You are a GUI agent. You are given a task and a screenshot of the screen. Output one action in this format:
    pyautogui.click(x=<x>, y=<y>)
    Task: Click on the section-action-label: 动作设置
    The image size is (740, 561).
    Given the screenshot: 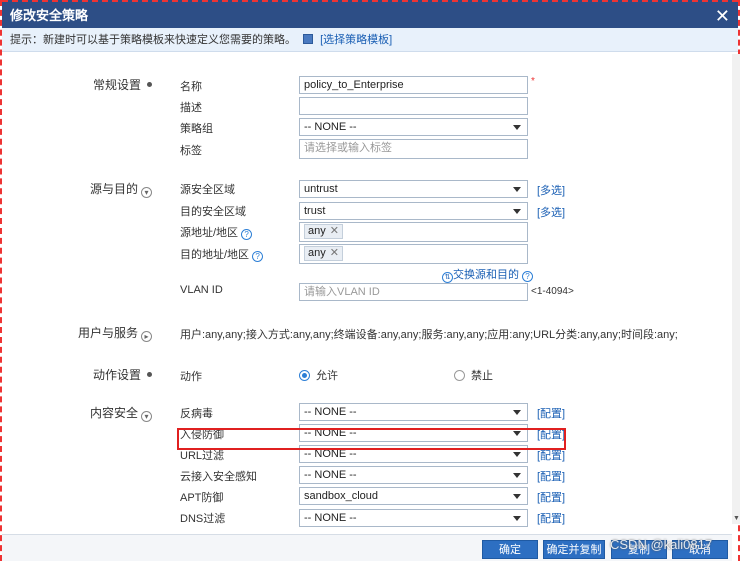 What is the action you would take?
    pyautogui.click(x=116, y=375)
    